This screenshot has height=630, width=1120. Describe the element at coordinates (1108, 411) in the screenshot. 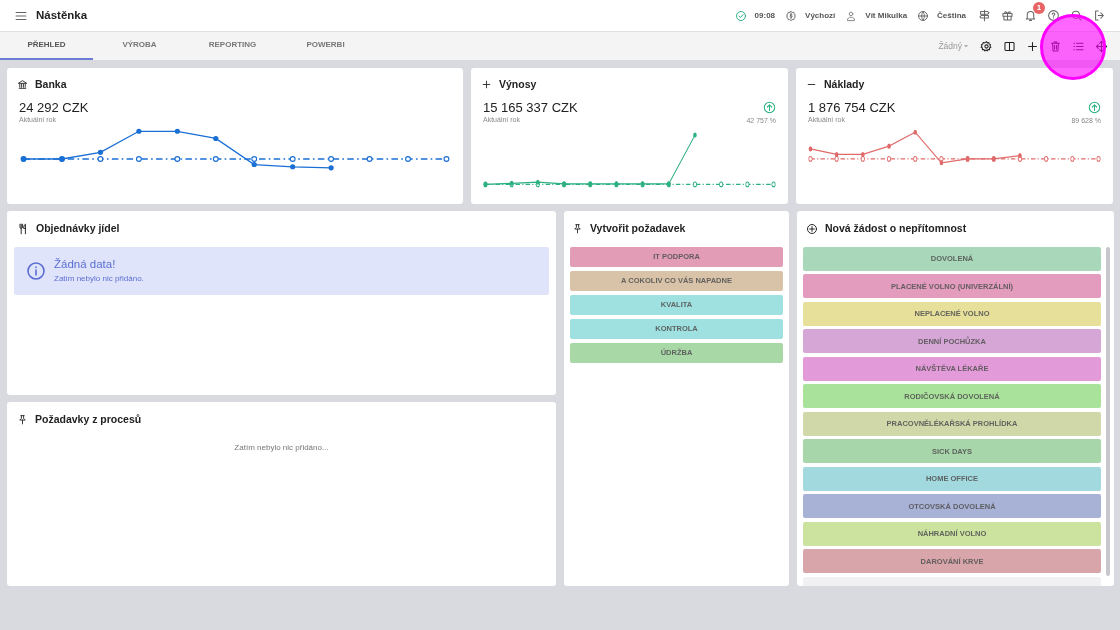

I see `scrollbar` at that location.